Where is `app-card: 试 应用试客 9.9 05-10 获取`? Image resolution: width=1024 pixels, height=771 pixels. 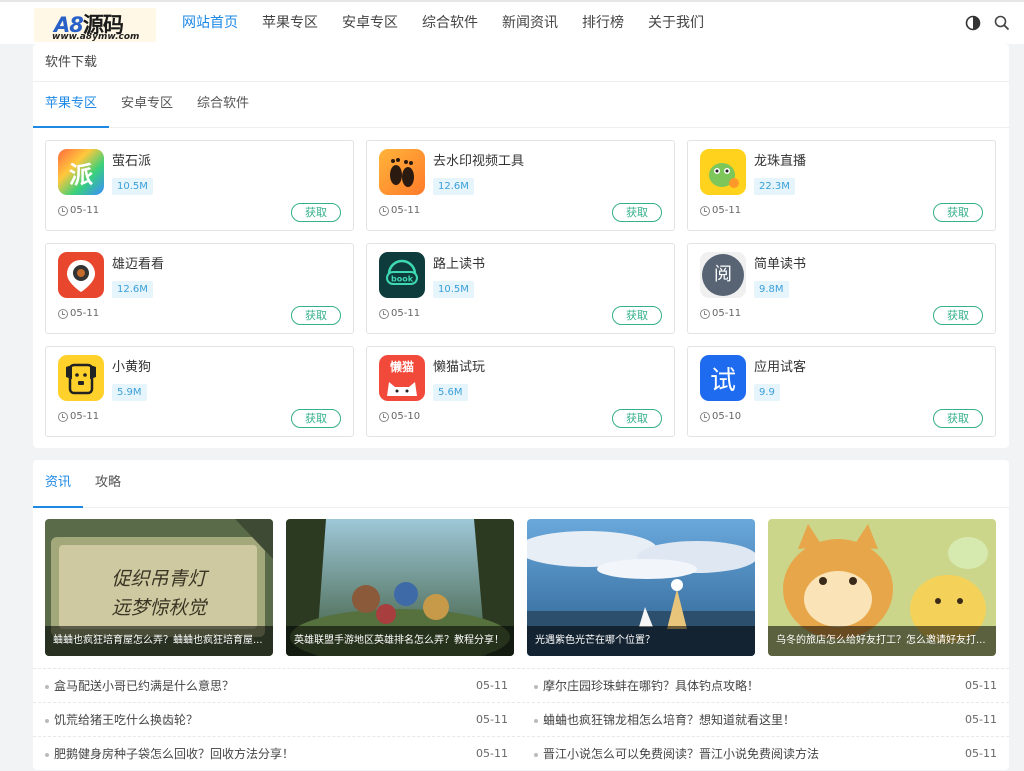
app-card: 试 应用试客 9.9 05-10 获取 is located at coordinates (841, 391).